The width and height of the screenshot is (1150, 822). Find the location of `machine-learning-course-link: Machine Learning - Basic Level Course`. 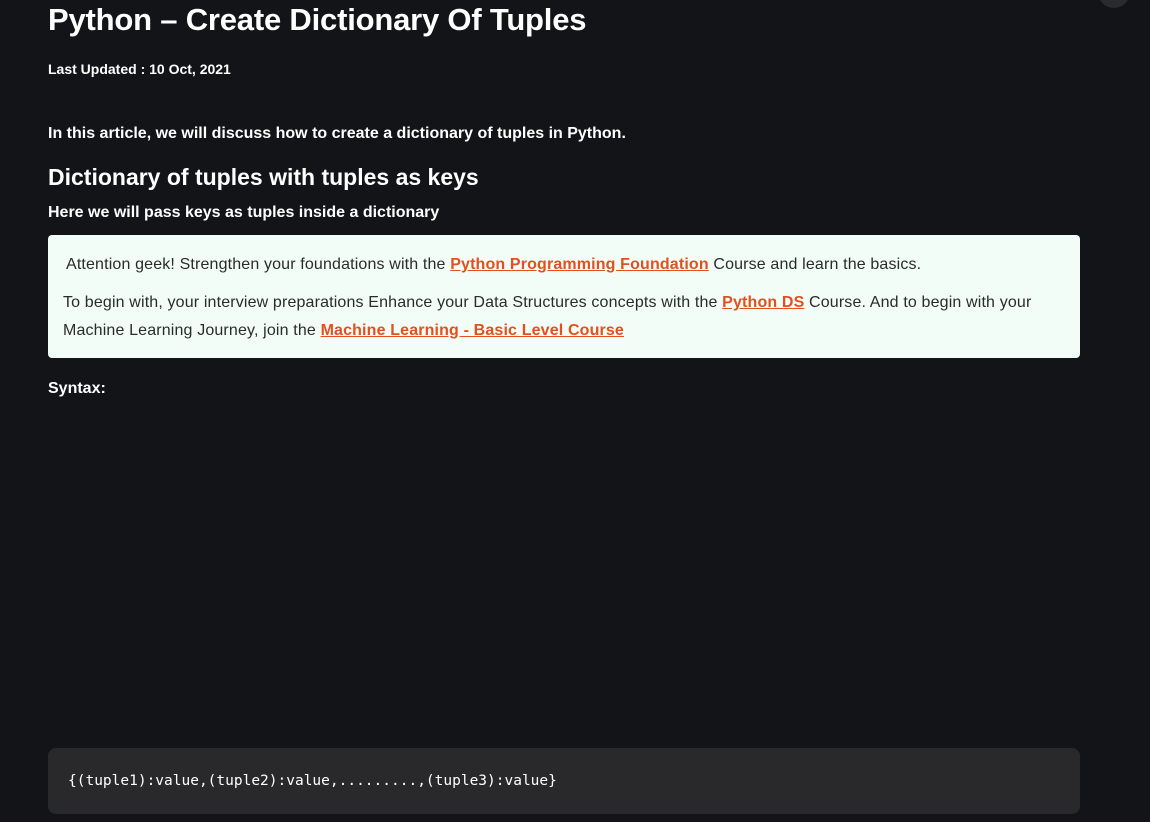

machine-learning-course-link: Machine Learning - Basic Level Course is located at coordinates (472, 330).